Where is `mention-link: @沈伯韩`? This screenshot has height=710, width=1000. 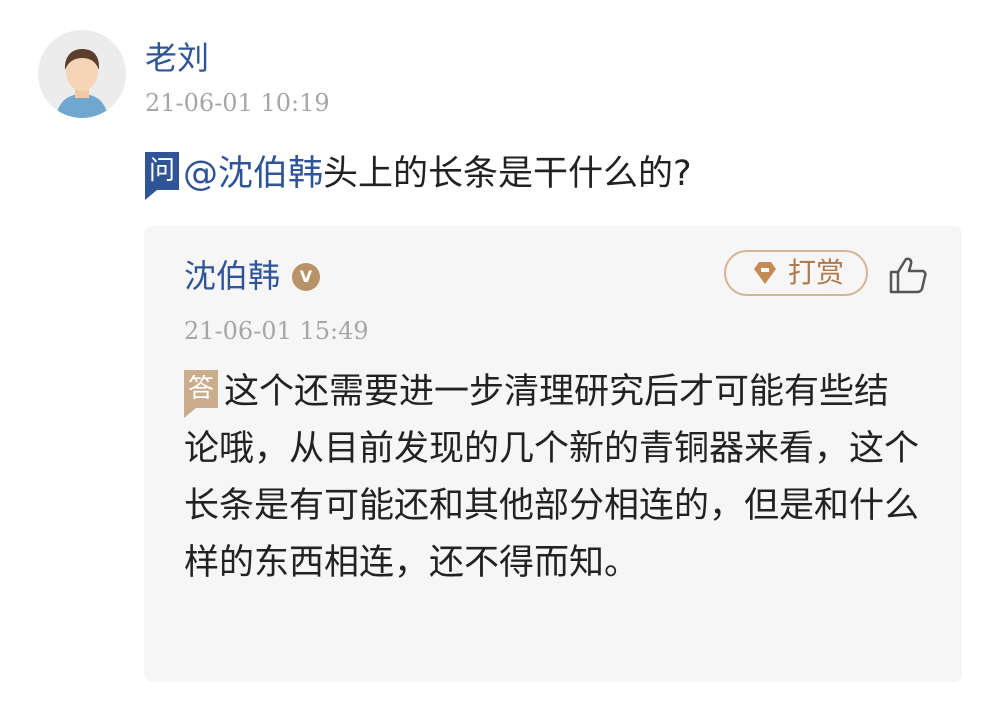 mention-link: @沈伯韩 is located at coordinates (253, 174).